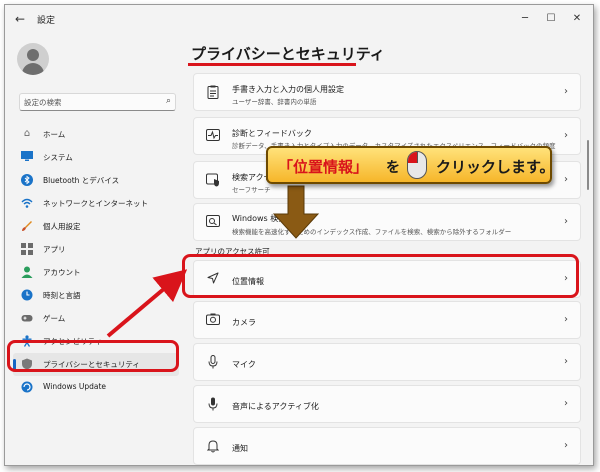 This screenshot has width=600, height=472. I want to click on avatar, so click(33, 59).